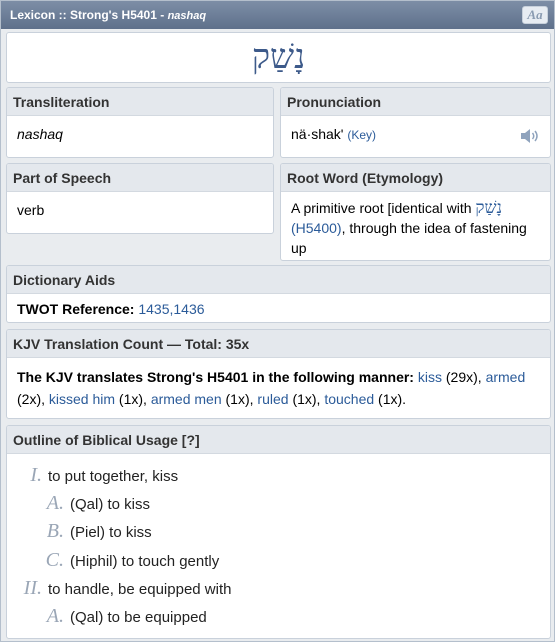 Image resolution: width=555 pixels, height=642 pixels. I want to click on pronunciation-key-link: (Key), so click(361, 135).